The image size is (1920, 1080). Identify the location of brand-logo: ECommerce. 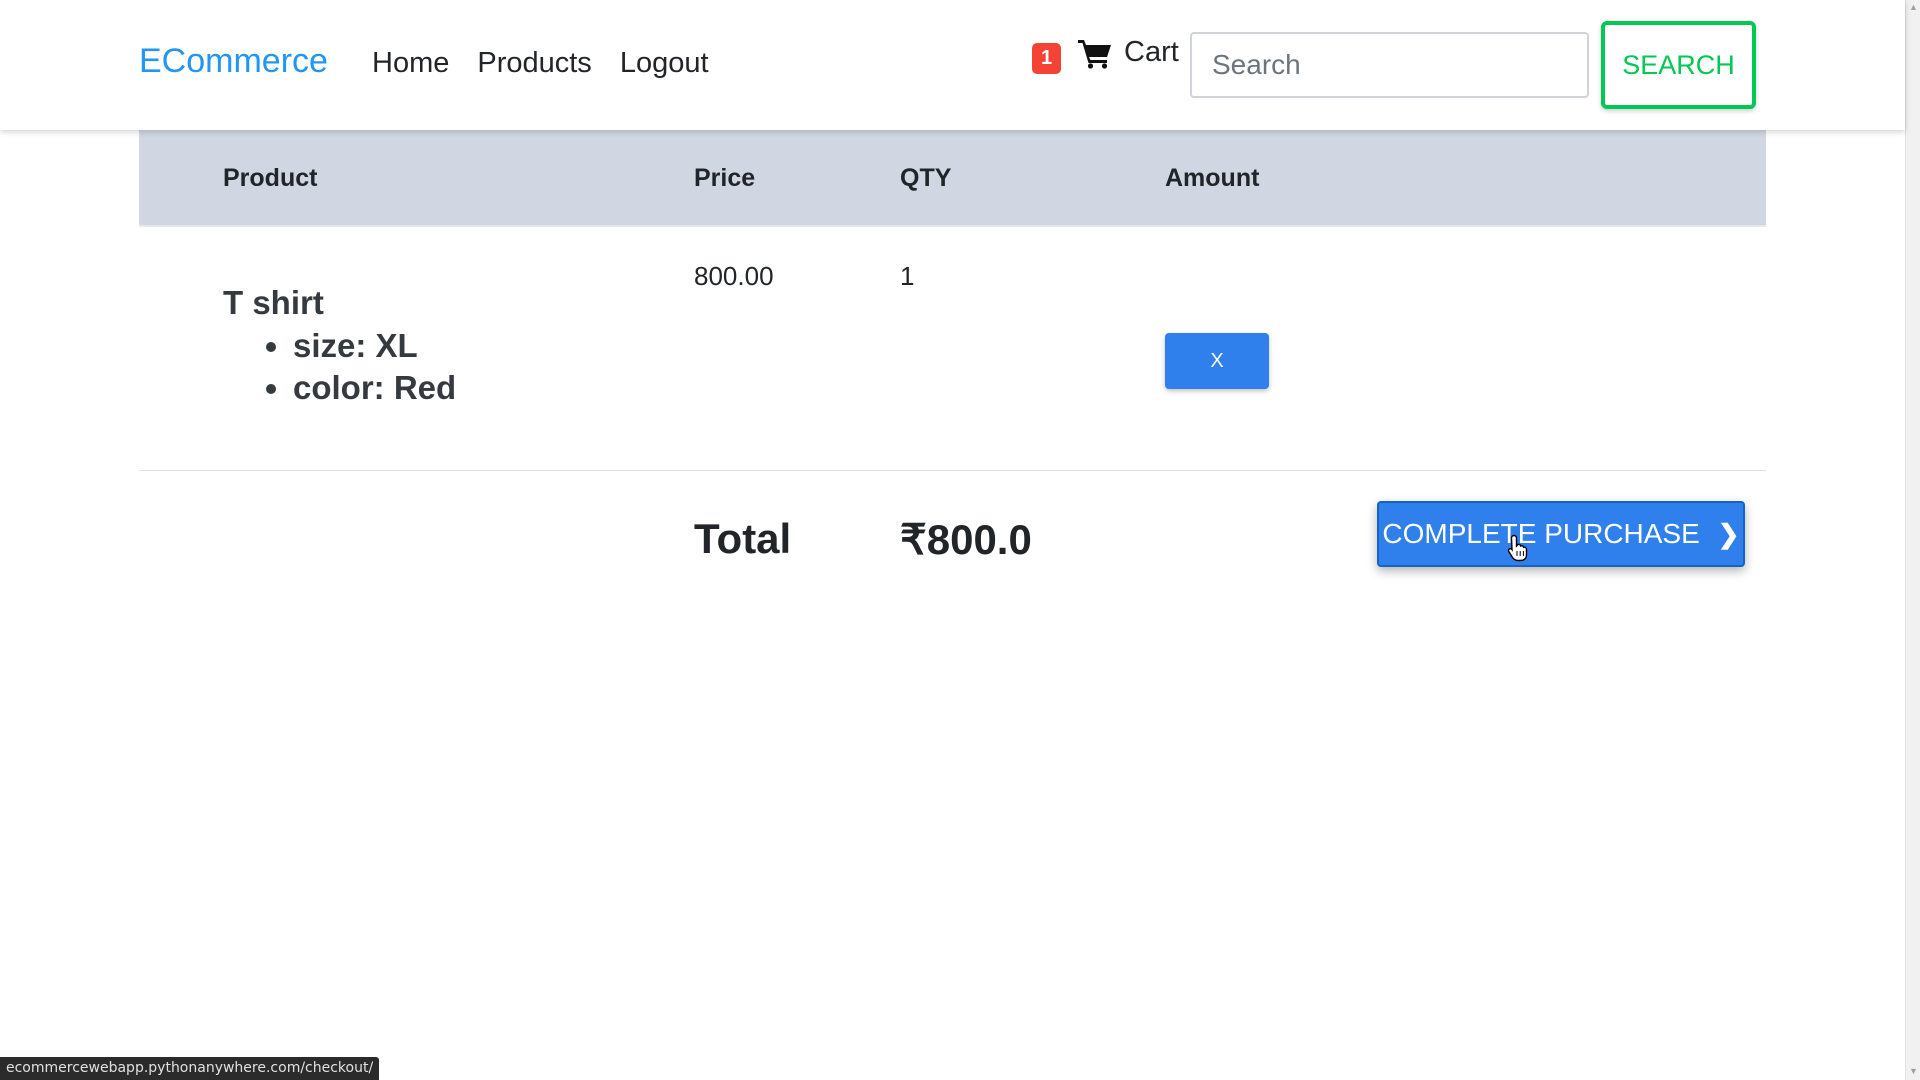
(233, 61).